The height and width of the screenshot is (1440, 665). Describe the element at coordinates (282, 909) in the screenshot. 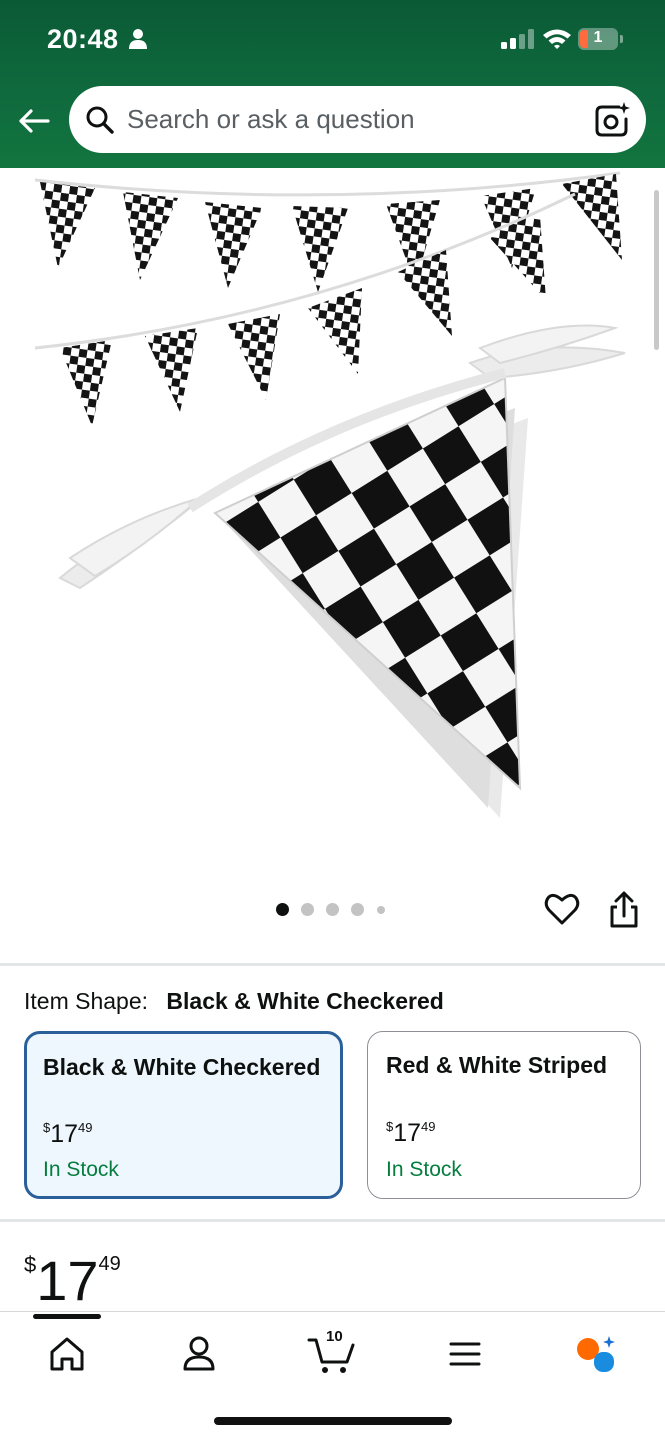

I see `pagination-dot-active` at that location.